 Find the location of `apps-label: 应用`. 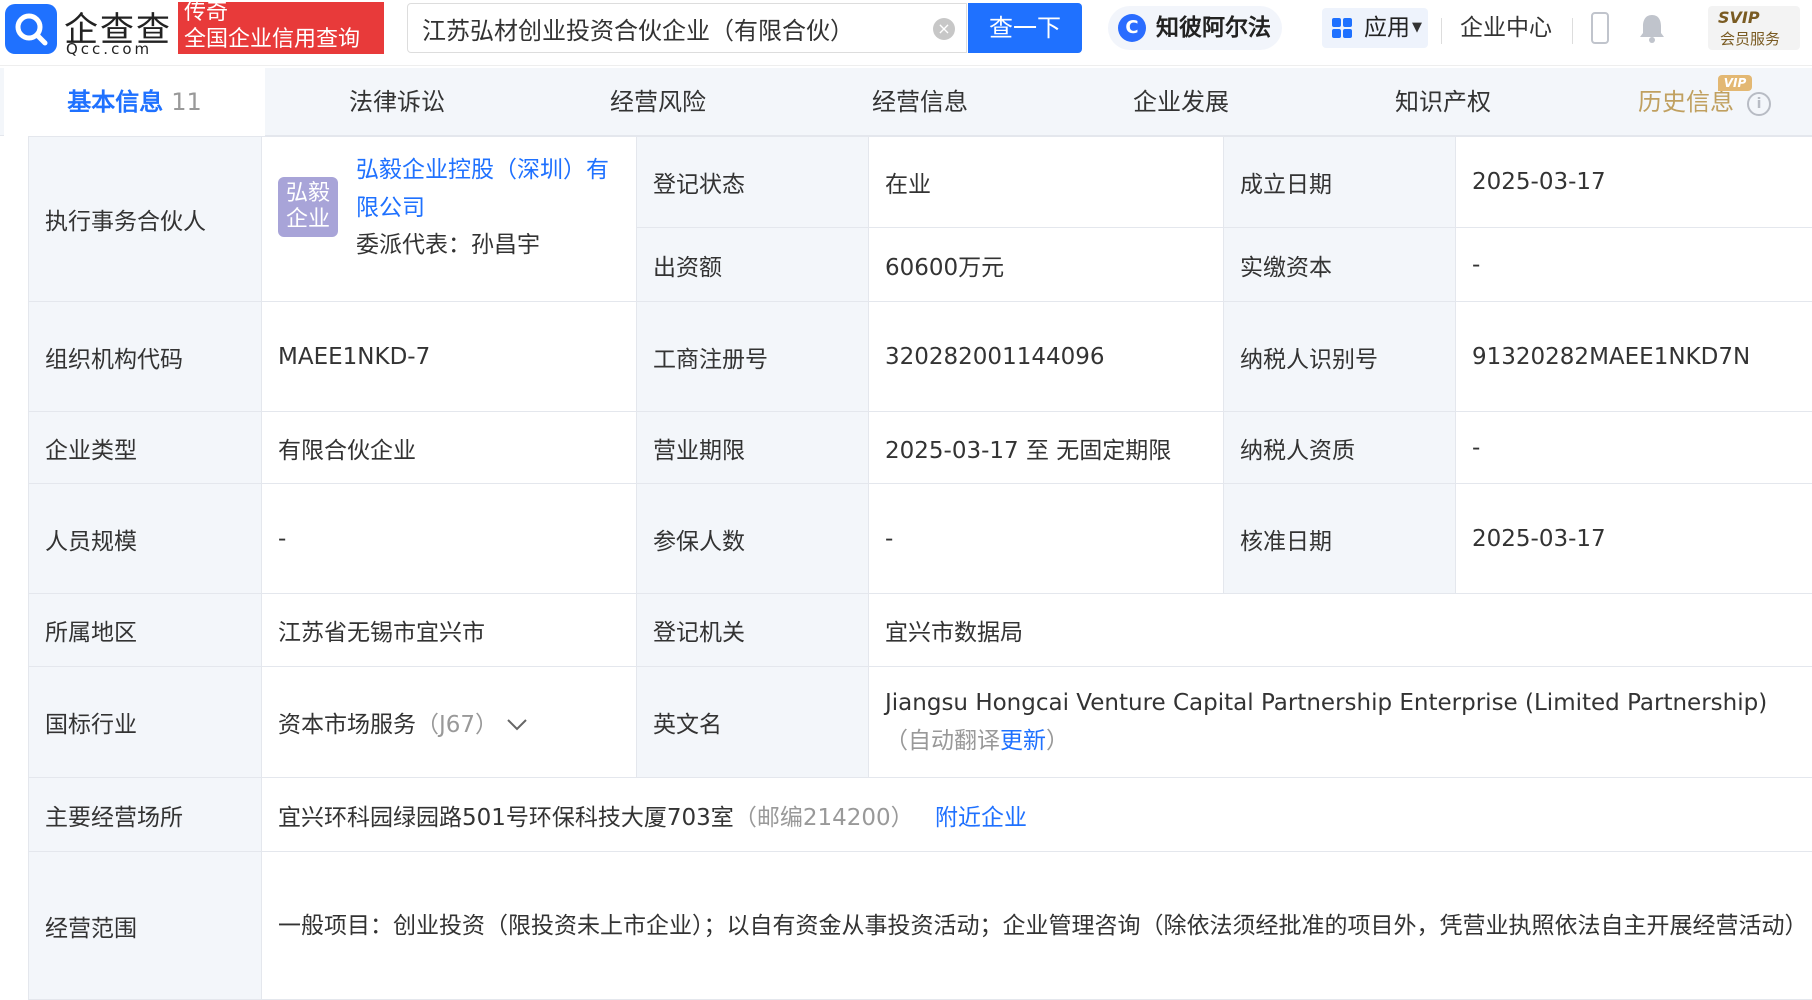

apps-label: 应用 is located at coordinates (1387, 28).